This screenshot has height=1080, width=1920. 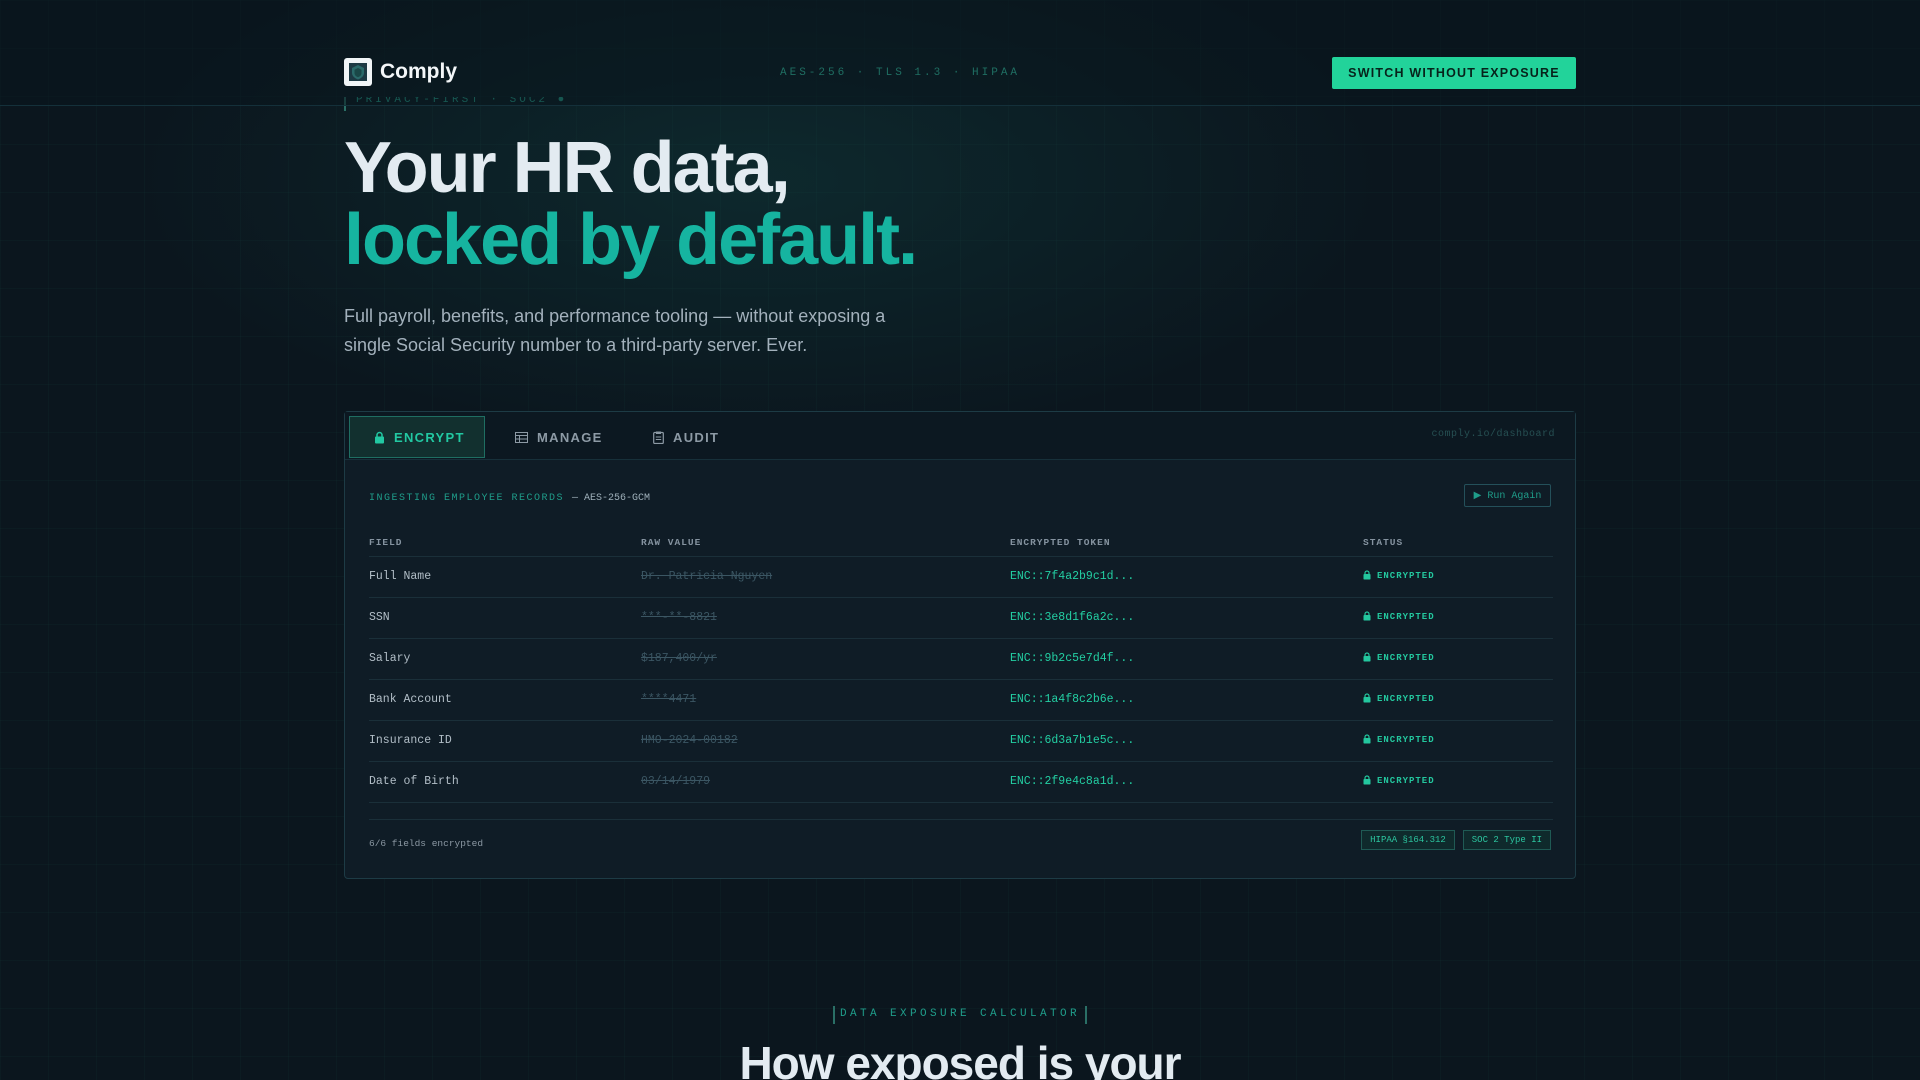 What do you see at coordinates (521, 437) in the screenshot?
I see `table-icon` at bounding box center [521, 437].